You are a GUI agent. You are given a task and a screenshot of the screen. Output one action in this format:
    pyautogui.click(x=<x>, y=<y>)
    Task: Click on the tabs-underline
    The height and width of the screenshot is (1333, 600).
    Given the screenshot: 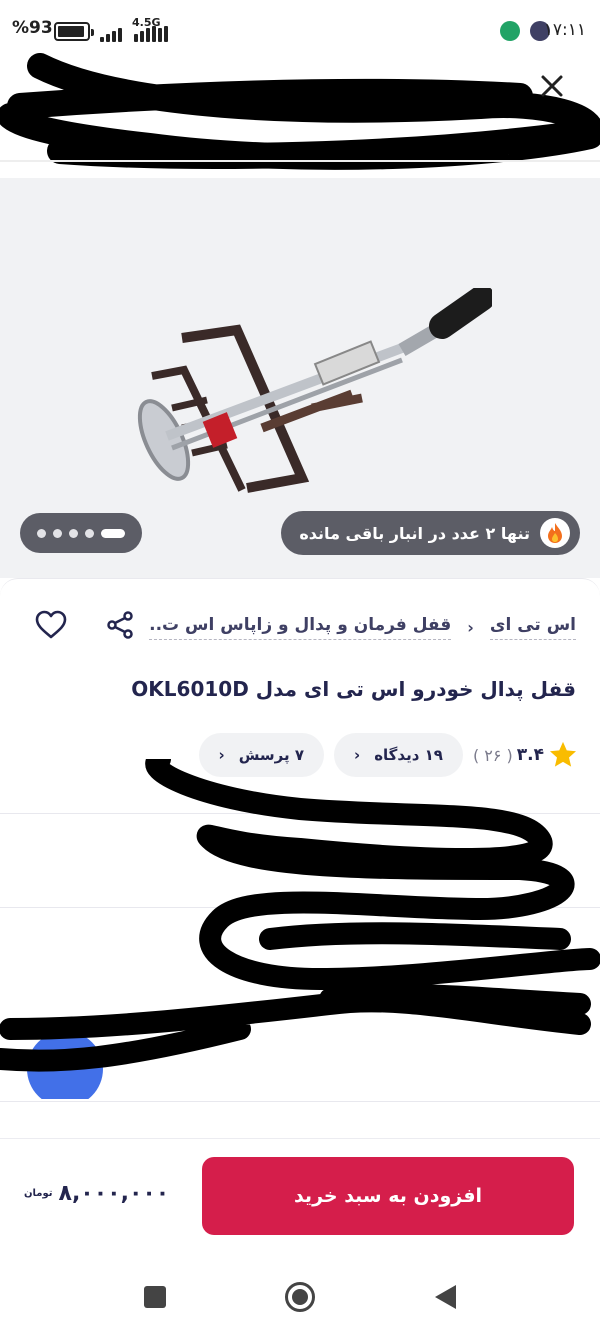 What is the action you would take?
    pyautogui.click(x=300, y=161)
    